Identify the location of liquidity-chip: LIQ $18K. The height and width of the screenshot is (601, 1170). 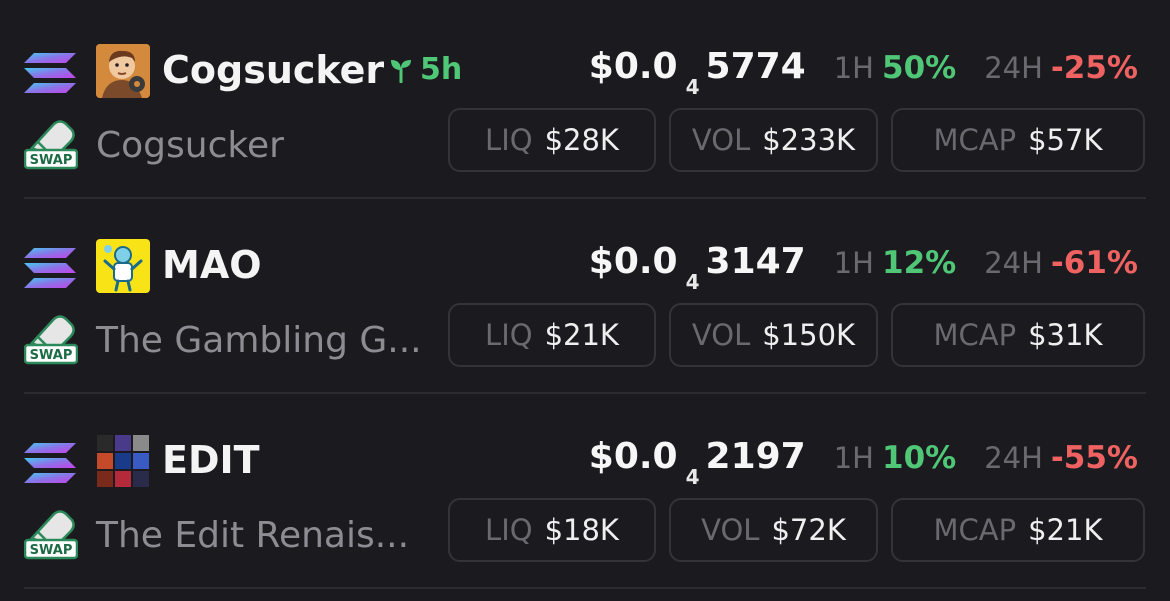
(552, 530).